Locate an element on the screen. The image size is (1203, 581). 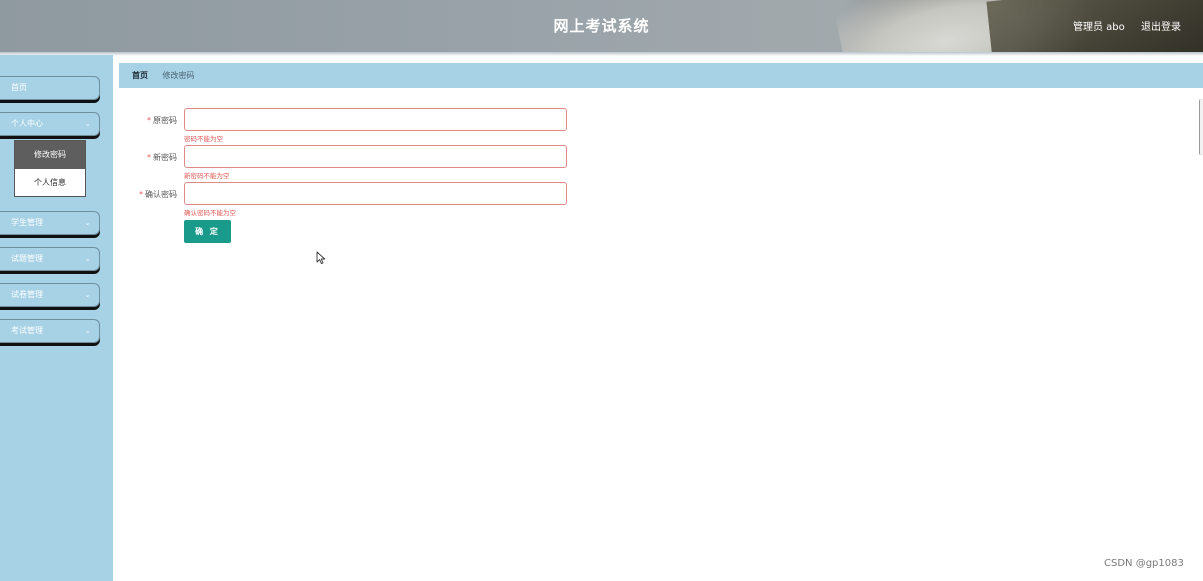
sidebar-item-personal-center: 个人中心 ⌄ is located at coordinates (50, 124).